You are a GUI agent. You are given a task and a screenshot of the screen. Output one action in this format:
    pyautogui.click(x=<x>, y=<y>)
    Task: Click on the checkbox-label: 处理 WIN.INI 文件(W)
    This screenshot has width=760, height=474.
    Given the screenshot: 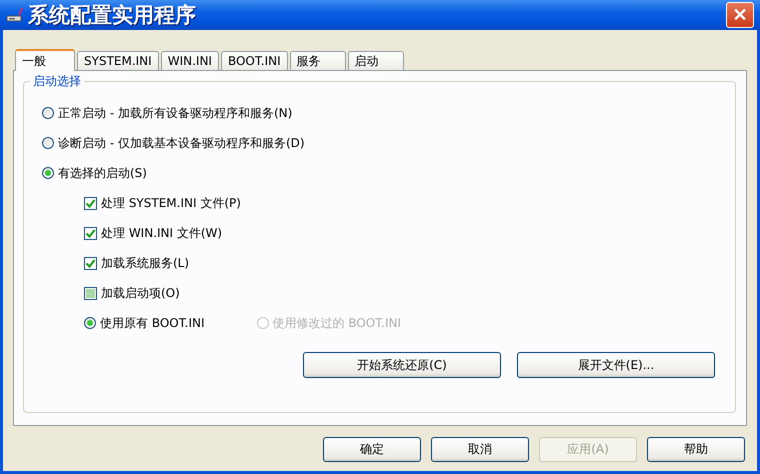 What is the action you would take?
    pyautogui.click(x=161, y=233)
    